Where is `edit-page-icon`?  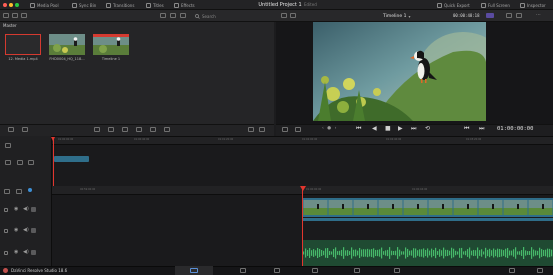
edit-page-icon is located at coordinates (243, 270).